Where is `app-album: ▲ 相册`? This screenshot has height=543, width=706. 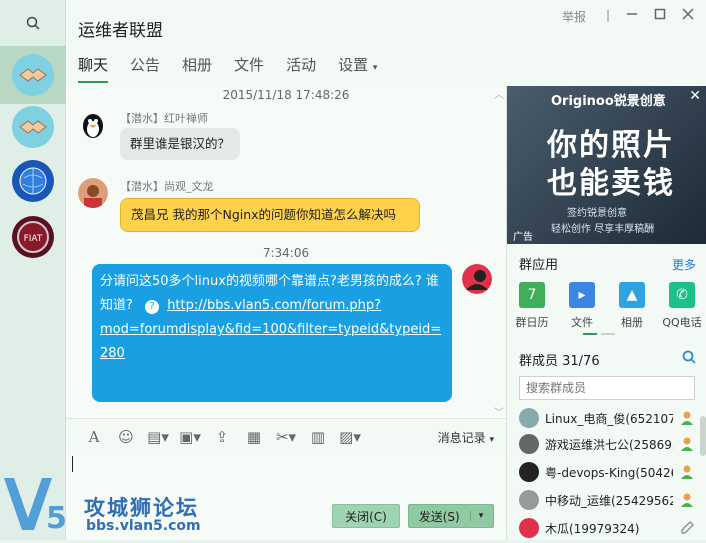 app-album: ▲ 相册 is located at coordinates (632, 306).